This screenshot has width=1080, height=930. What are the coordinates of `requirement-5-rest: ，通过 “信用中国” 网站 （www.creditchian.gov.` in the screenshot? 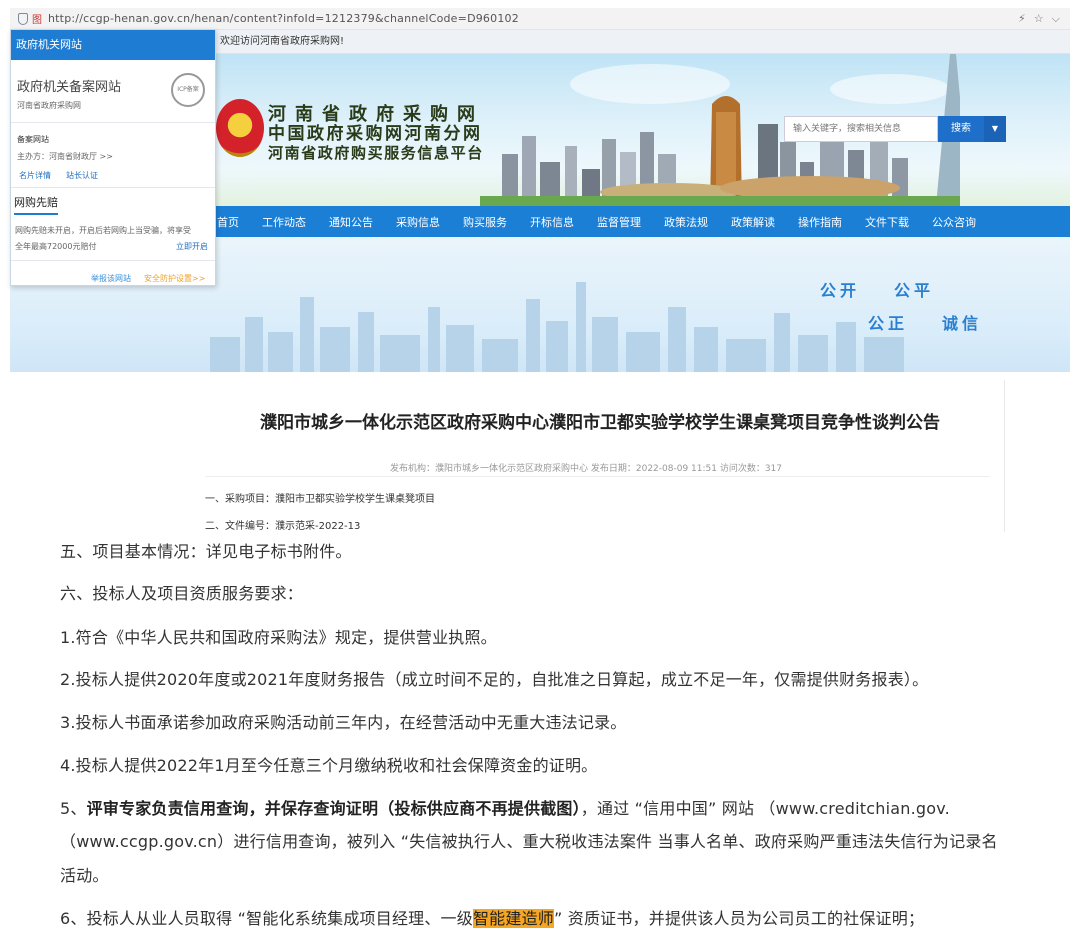 It's located at (765, 808).